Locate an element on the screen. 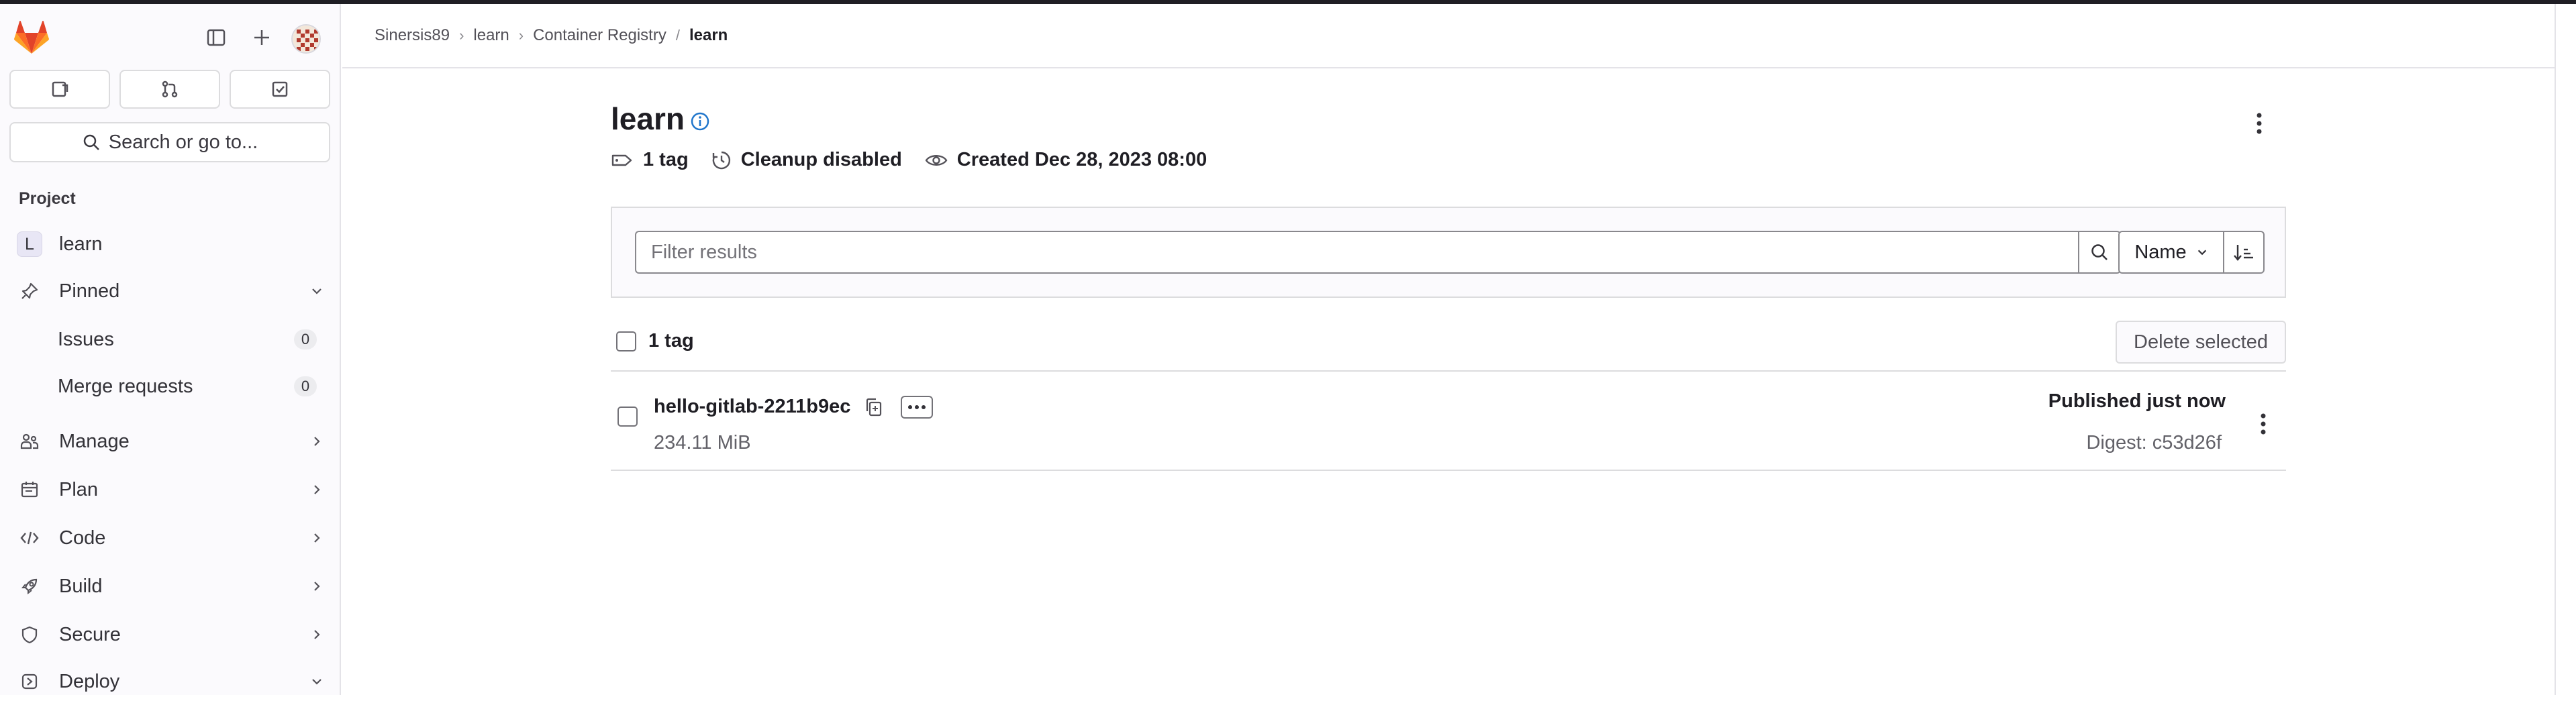 This screenshot has width=2576, height=703. filter-search-button is located at coordinates (2099, 252).